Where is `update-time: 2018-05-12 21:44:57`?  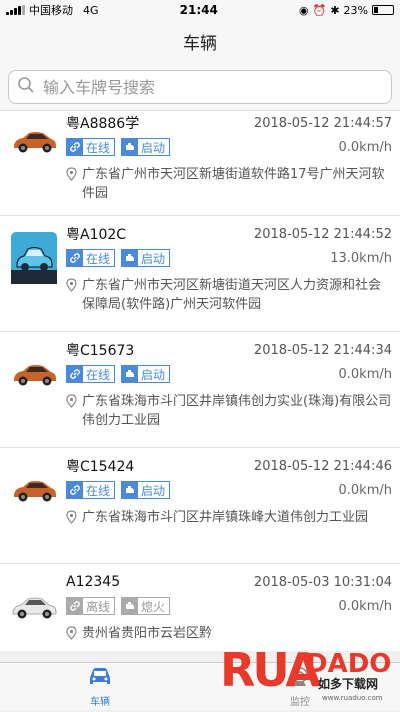 update-time: 2018-05-12 21:44:57 is located at coordinates (322, 123).